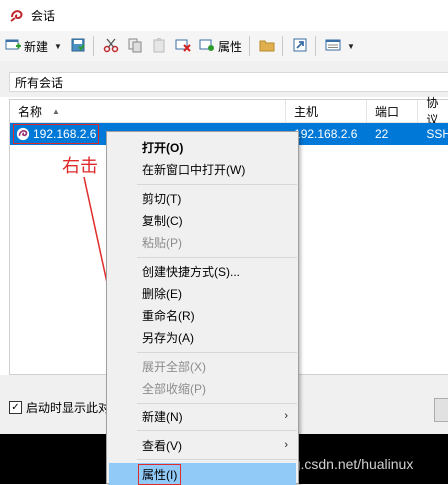 This screenshot has height=485, width=448. I want to click on menu-item-properties: 属性(I), so click(202, 474).